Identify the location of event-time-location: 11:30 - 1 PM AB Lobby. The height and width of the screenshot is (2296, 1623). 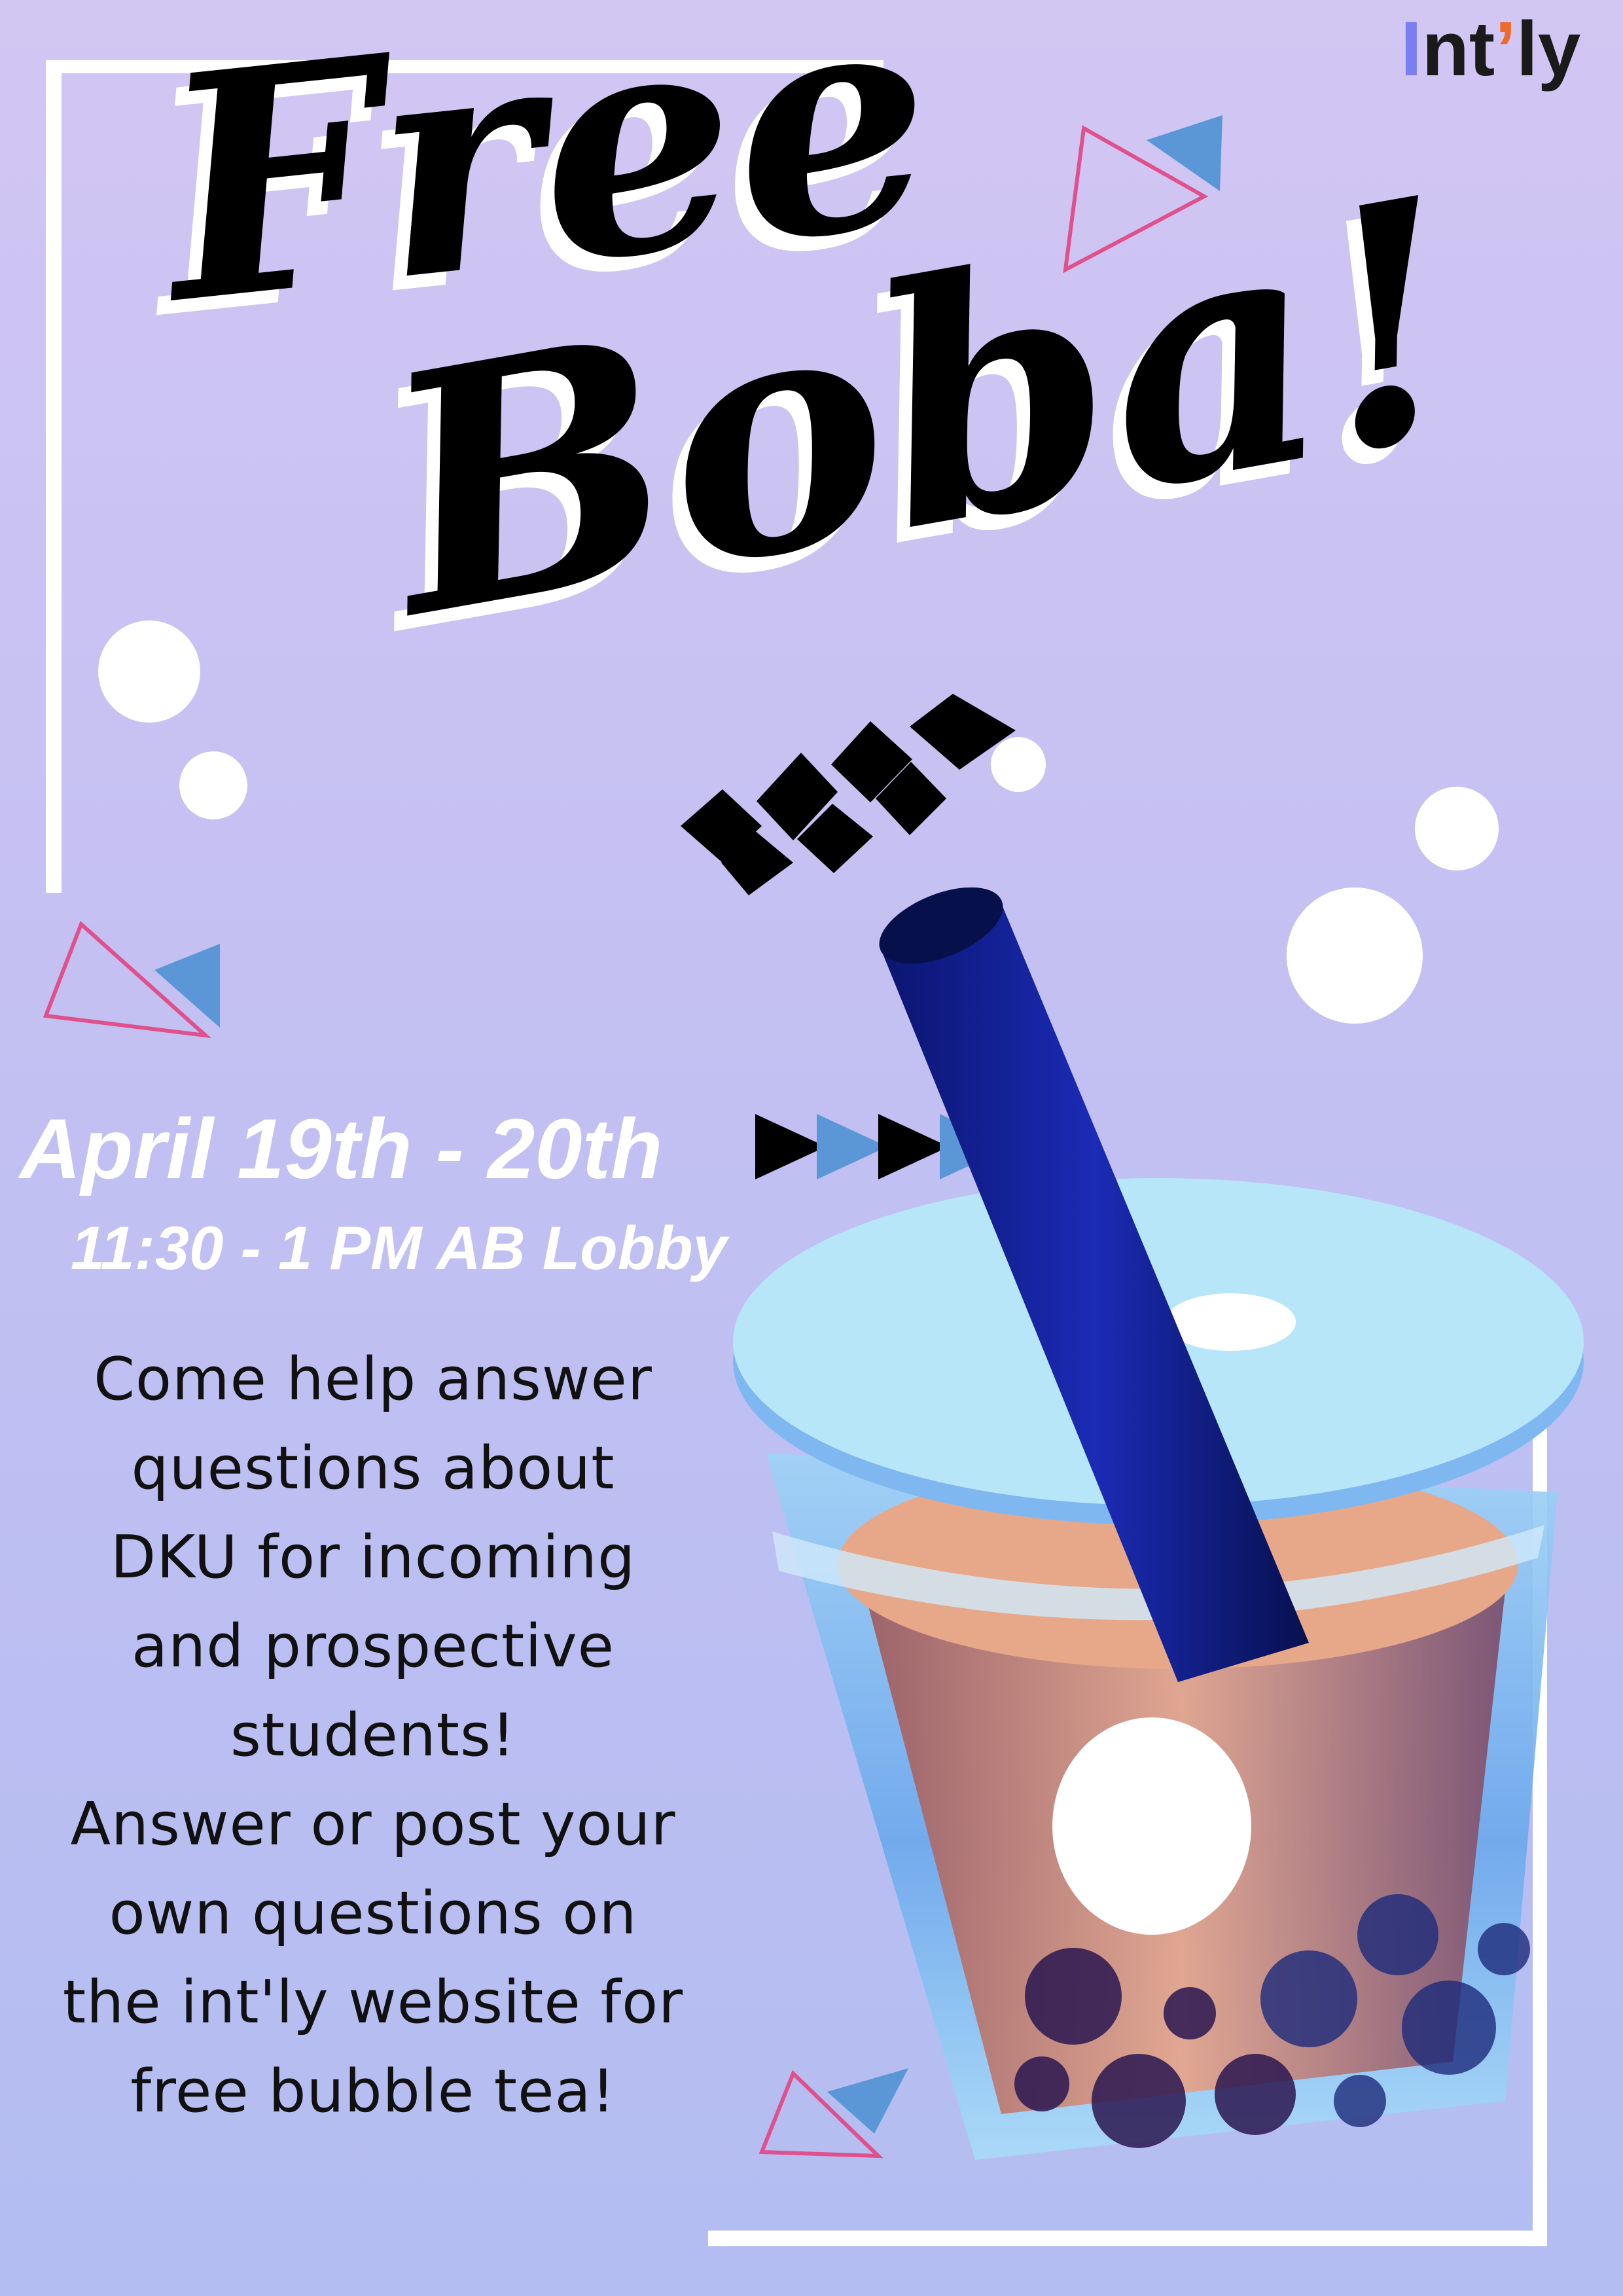
(399, 1247).